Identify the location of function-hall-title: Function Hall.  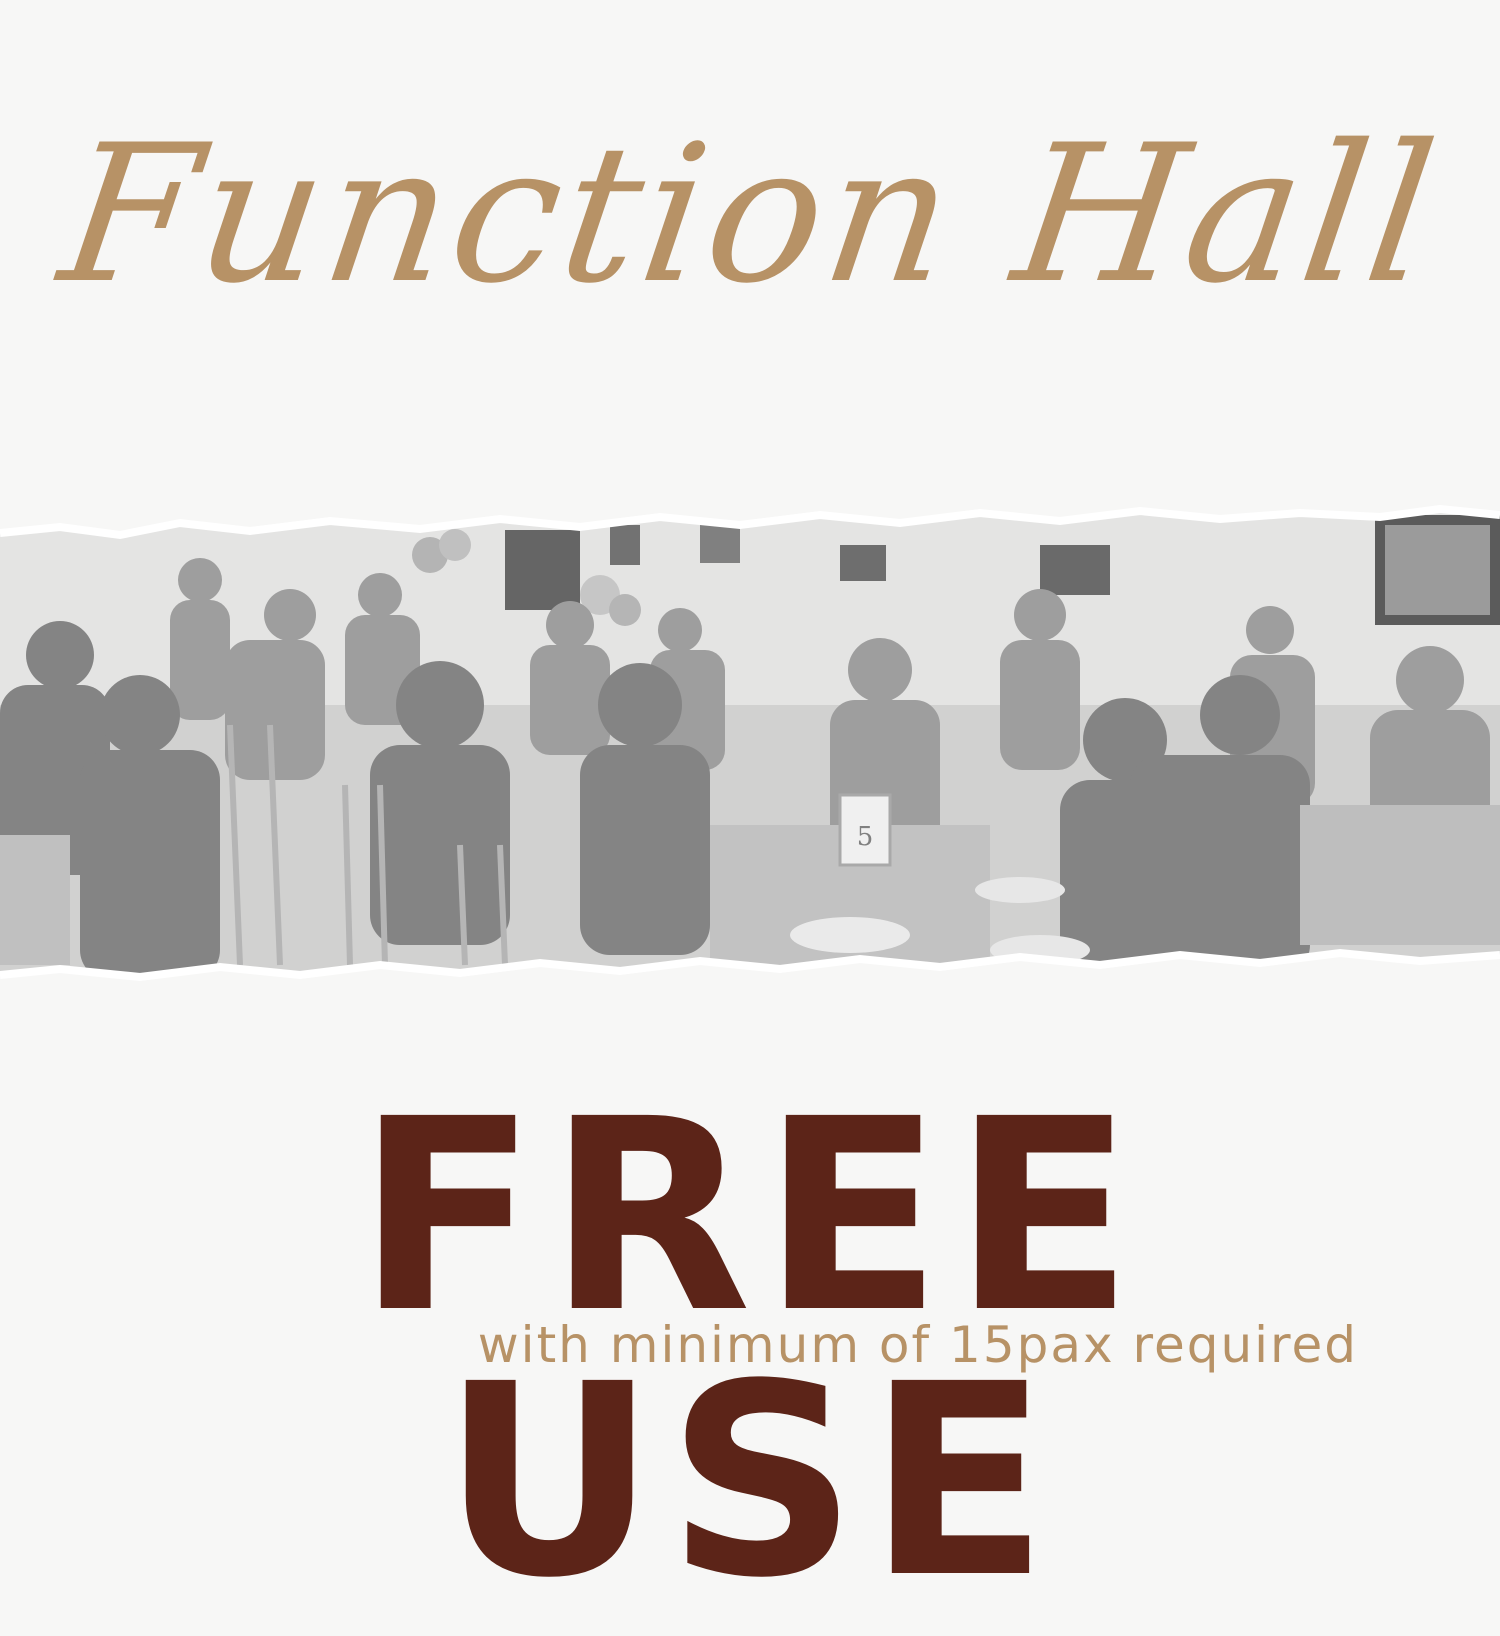
(750, 214).